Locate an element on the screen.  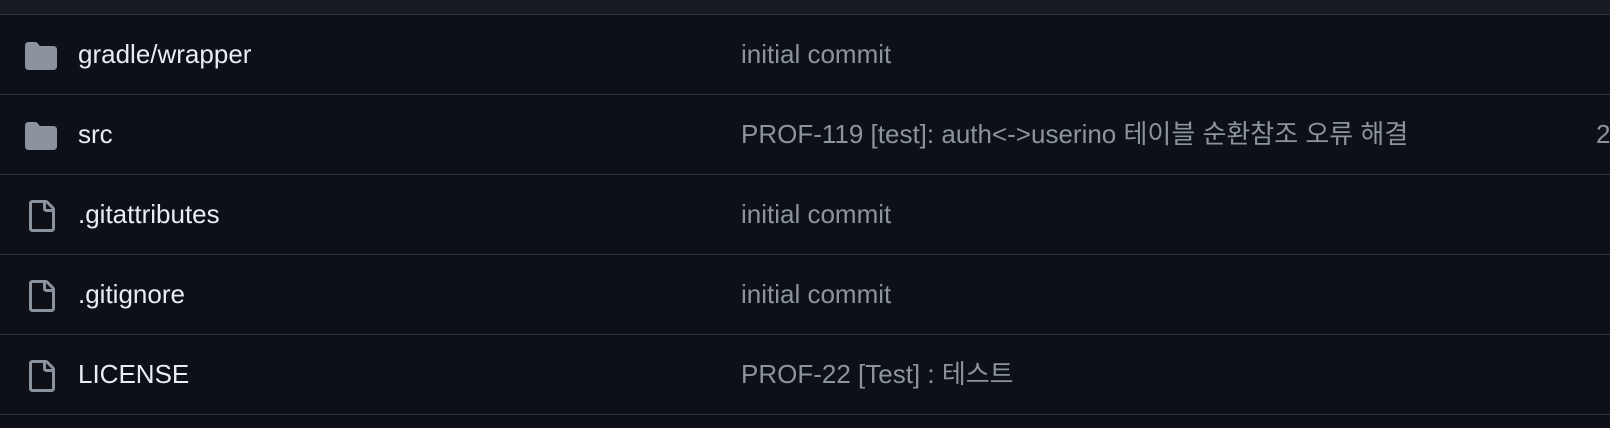
commit-age: 2 is located at coordinates (1603, 134).